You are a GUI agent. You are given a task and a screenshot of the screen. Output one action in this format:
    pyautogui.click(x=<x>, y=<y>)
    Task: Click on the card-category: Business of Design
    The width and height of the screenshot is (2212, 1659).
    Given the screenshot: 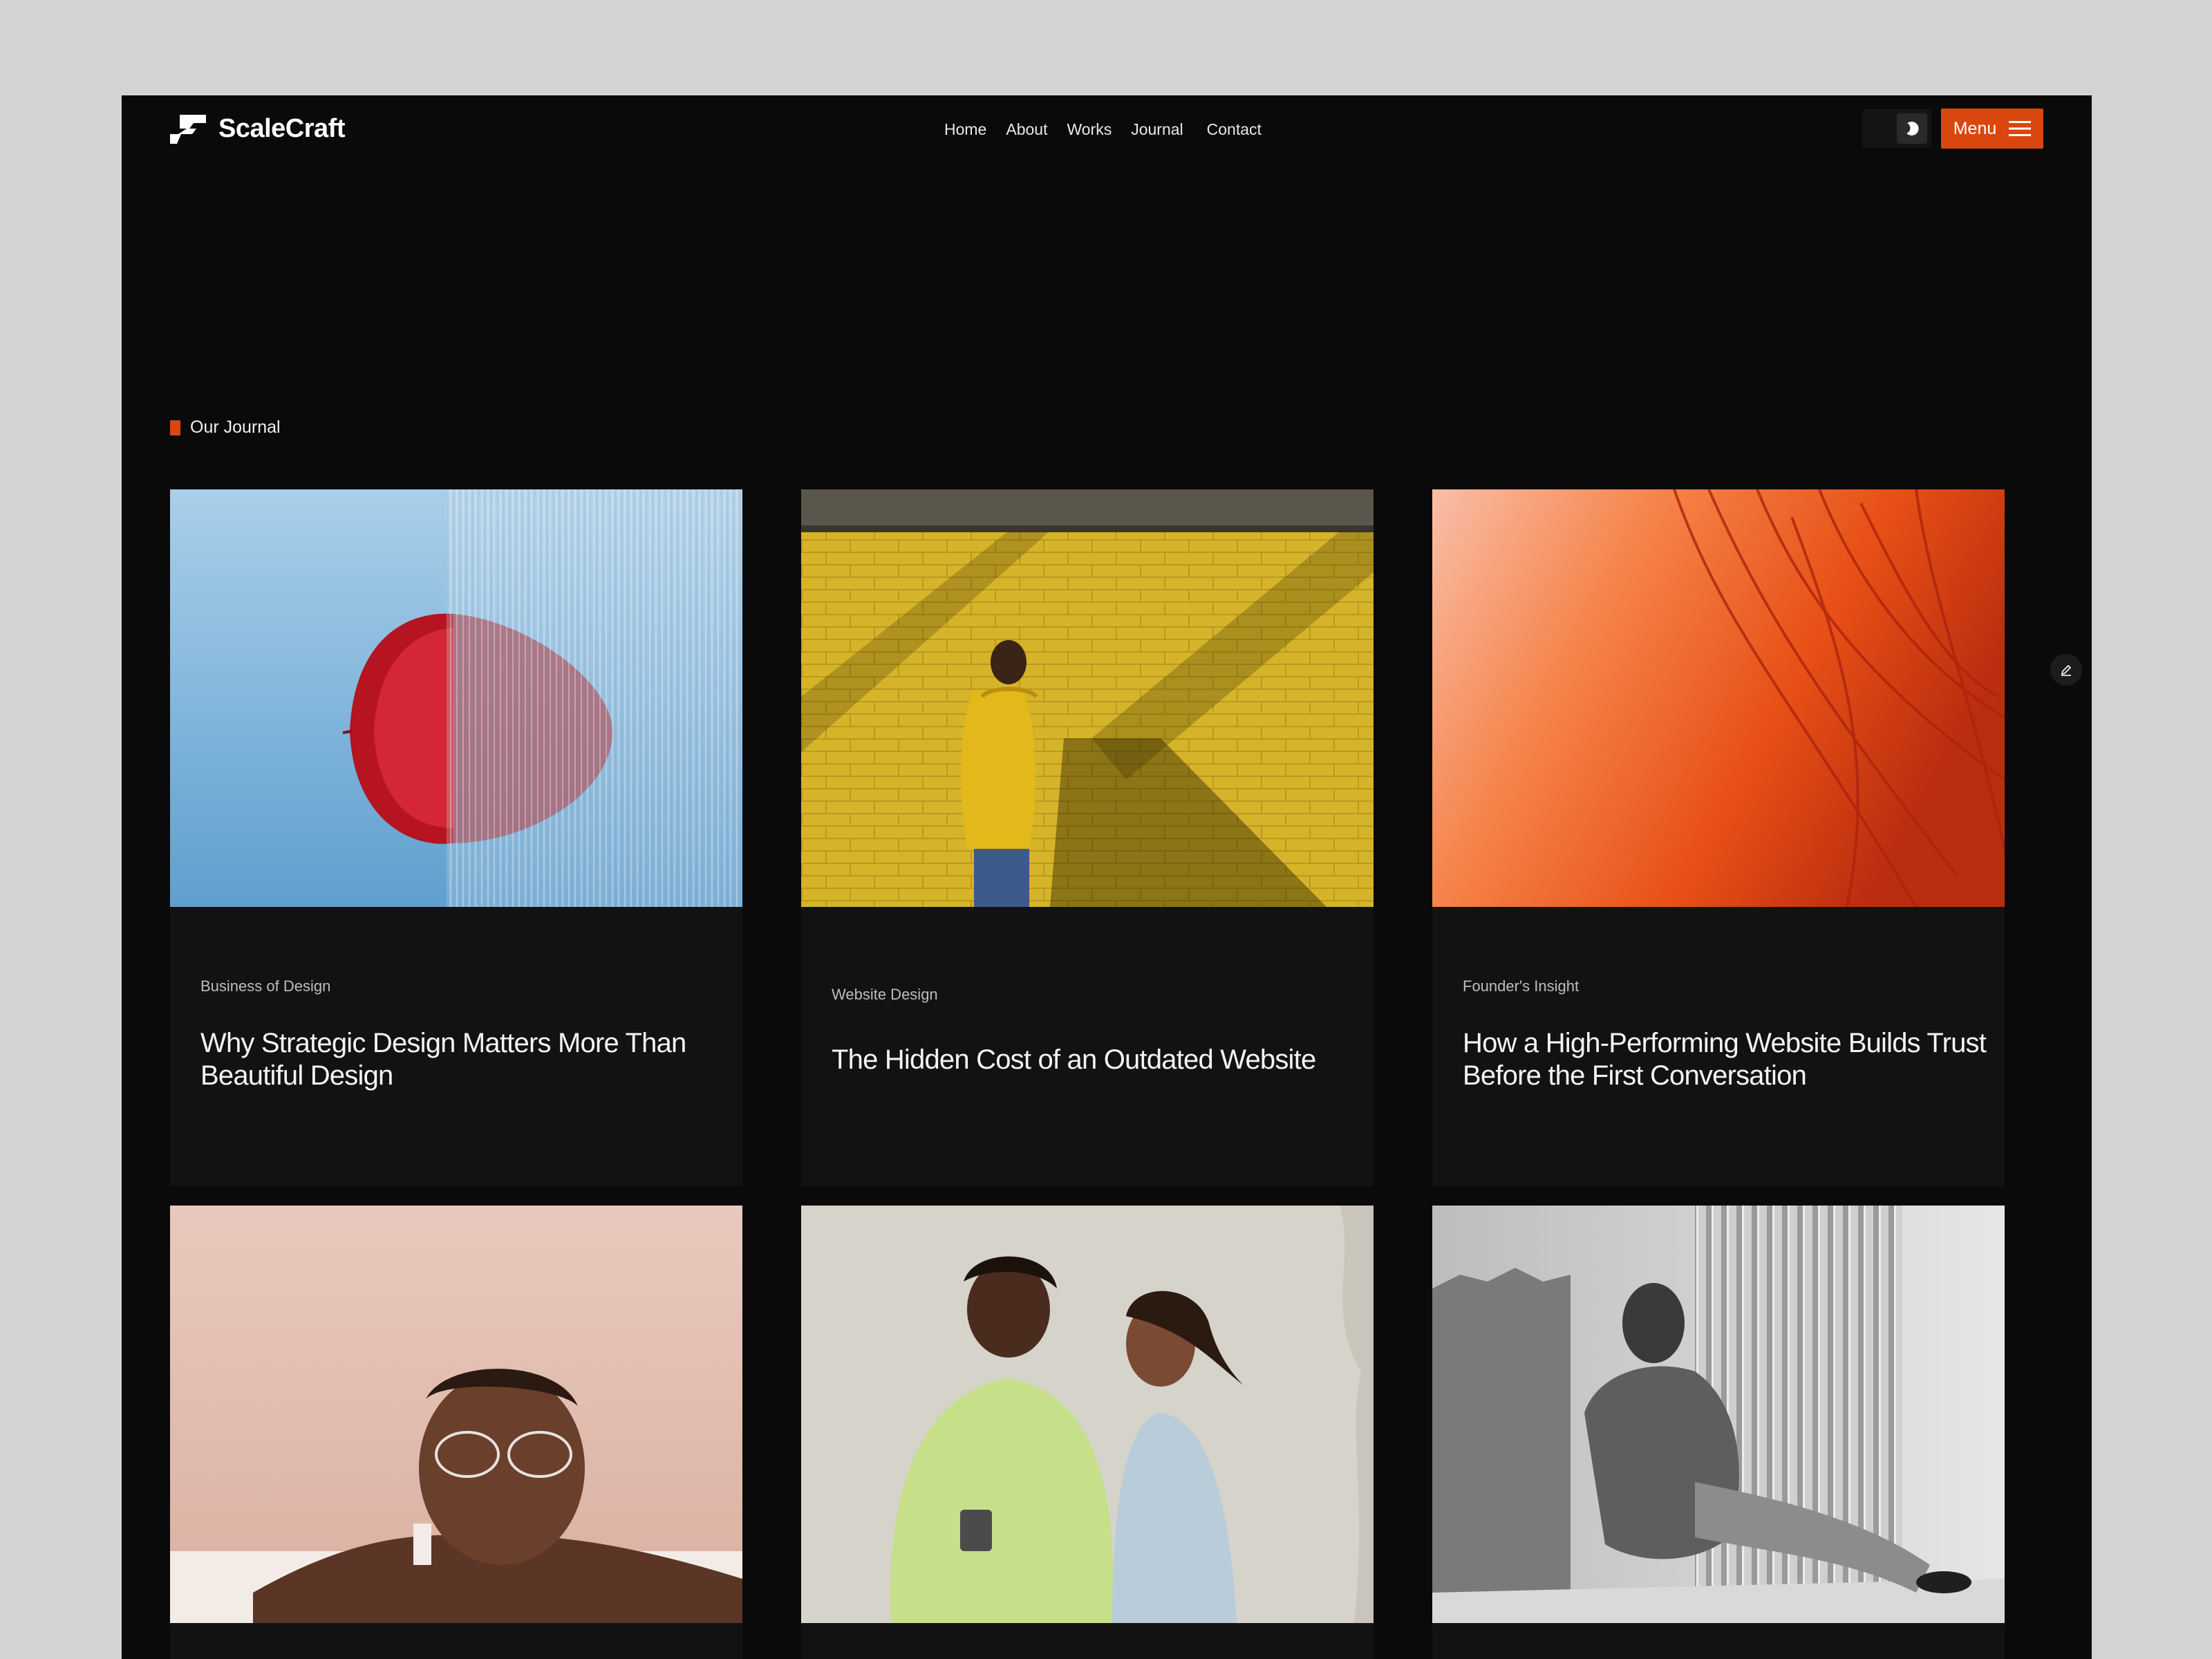 What is the action you would take?
    pyautogui.click(x=265, y=986)
    